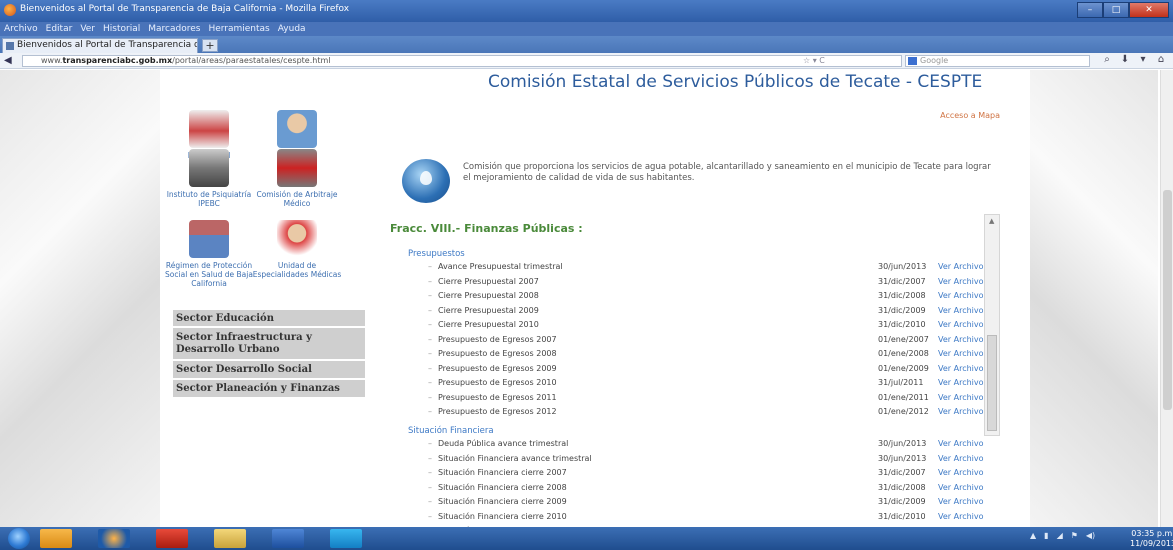  I want to click on outlook-icon, so click(56, 538).